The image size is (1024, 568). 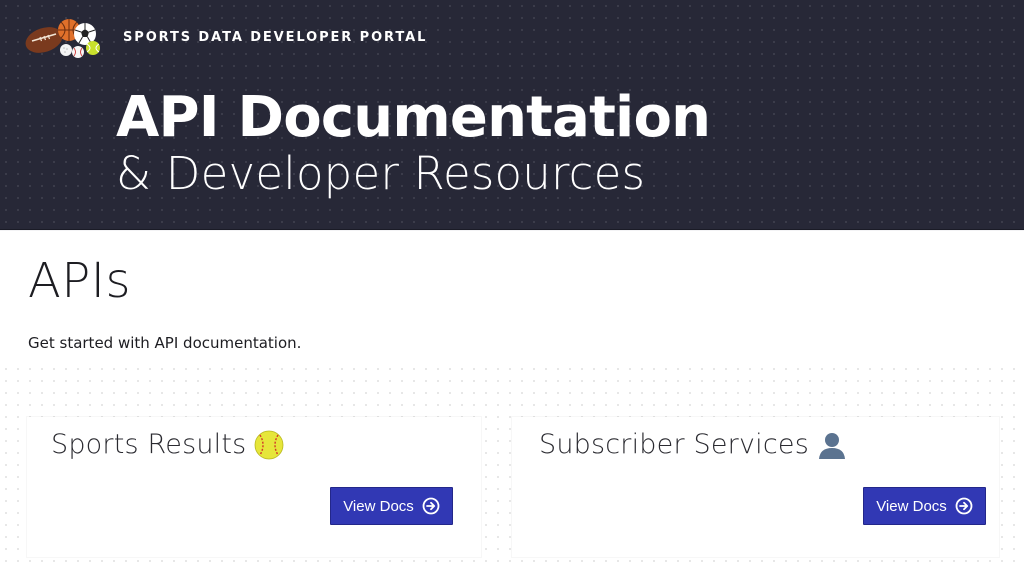 I want to click on card-title-text: Sports Results, so click(x=149, y=444).